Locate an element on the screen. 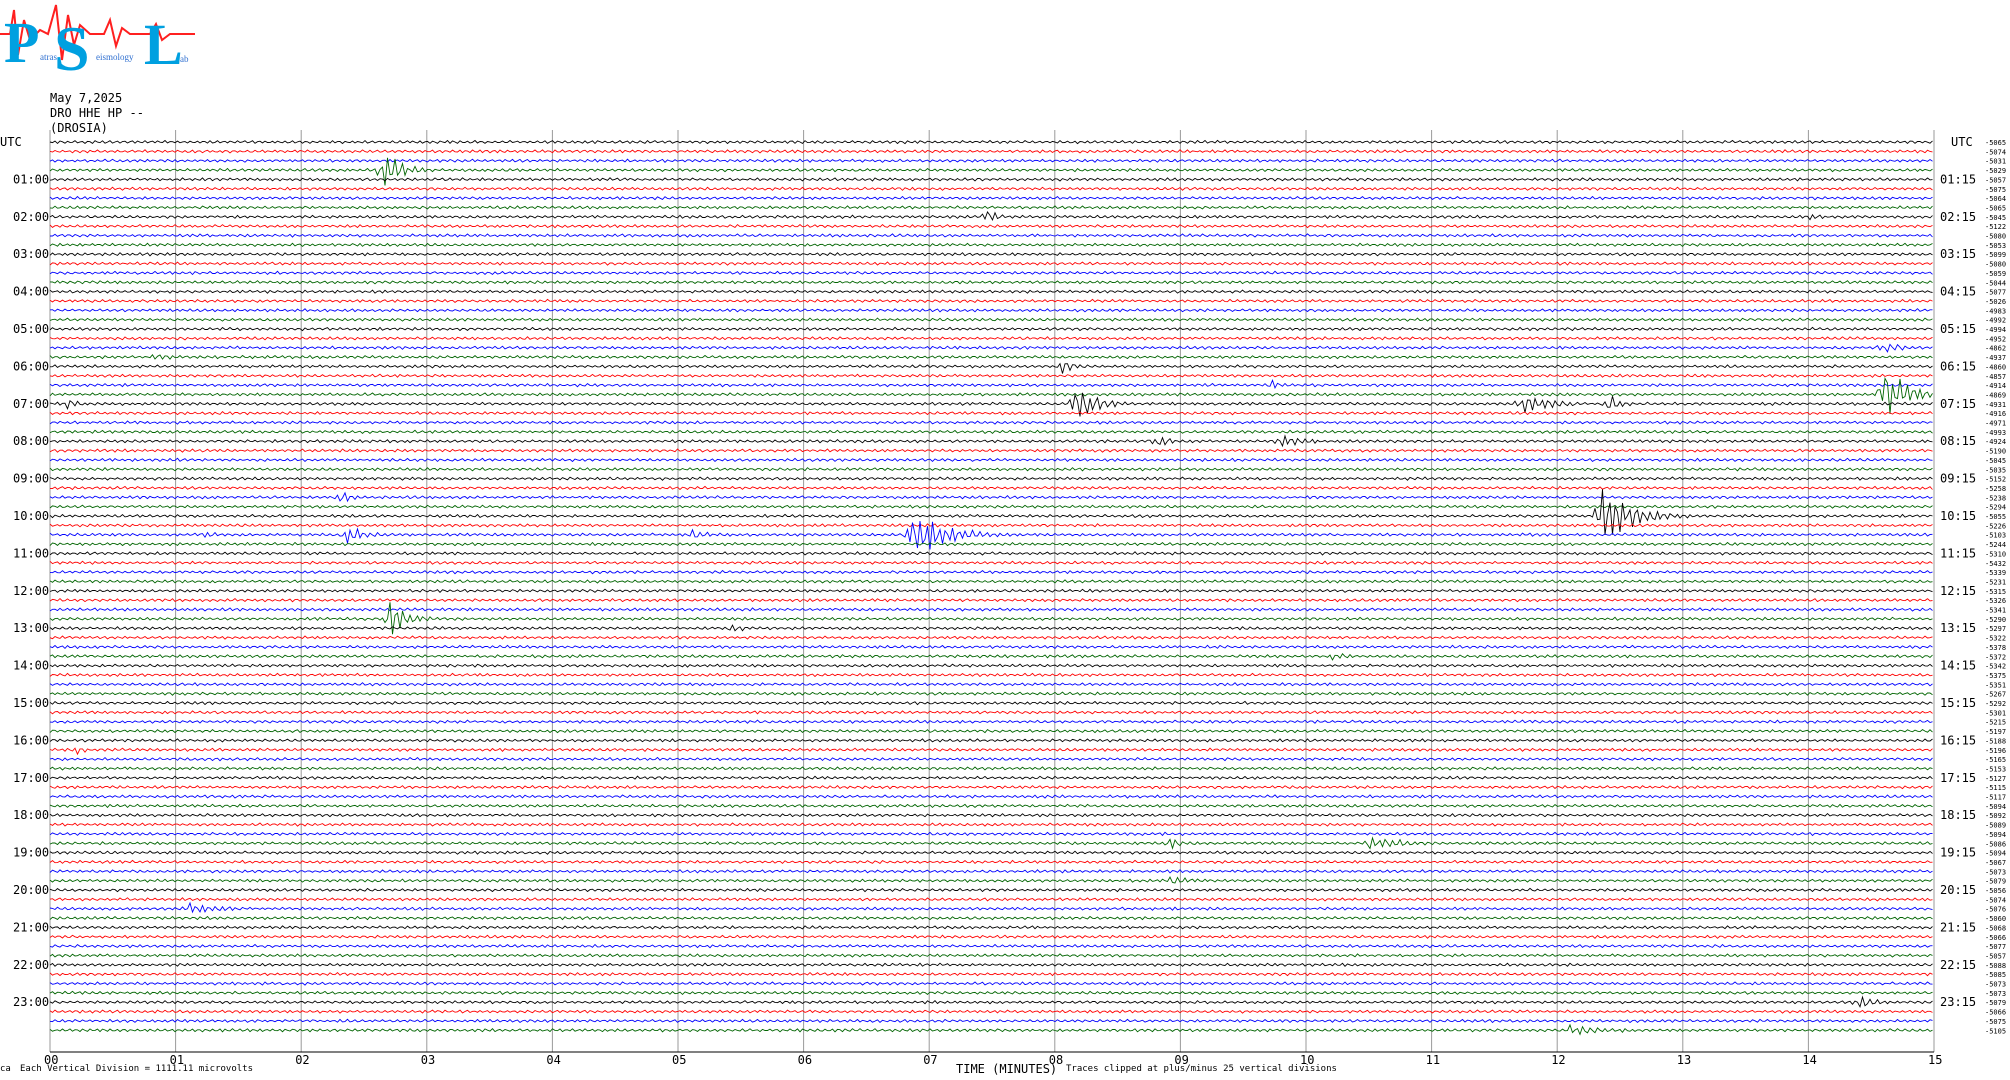  offset-label: -5080 is located at coordinates (1995, 237).